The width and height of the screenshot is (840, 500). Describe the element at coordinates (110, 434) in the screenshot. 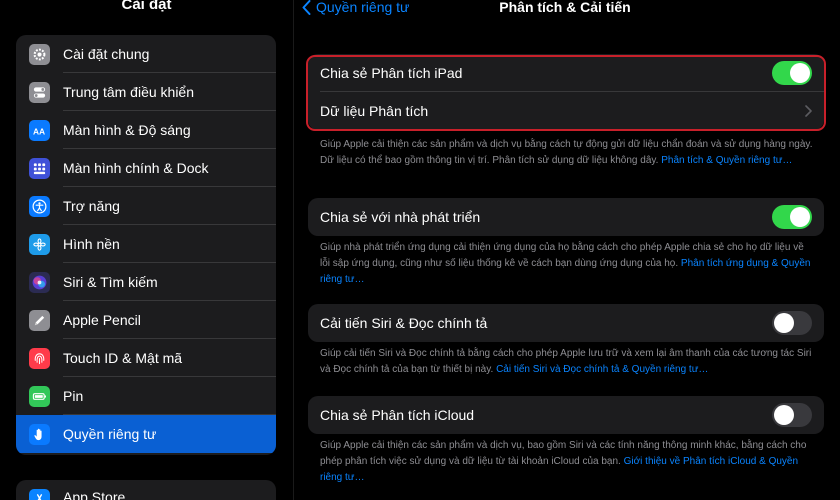

I see `sidebar-item-label: Quyền riêng tư` at that location.